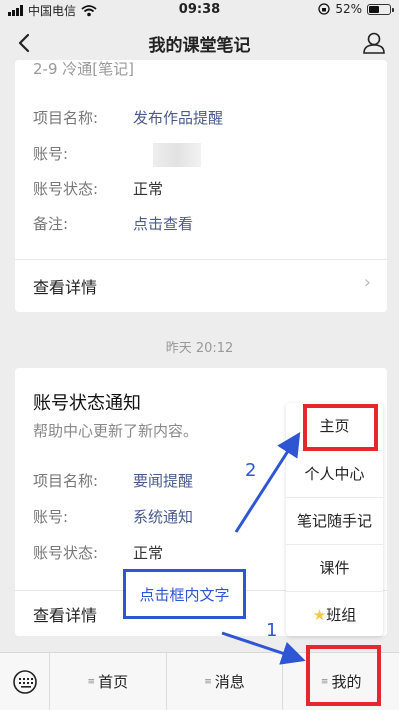  I want to click on menu-item-class-group: ★班组, so click(334, 614).